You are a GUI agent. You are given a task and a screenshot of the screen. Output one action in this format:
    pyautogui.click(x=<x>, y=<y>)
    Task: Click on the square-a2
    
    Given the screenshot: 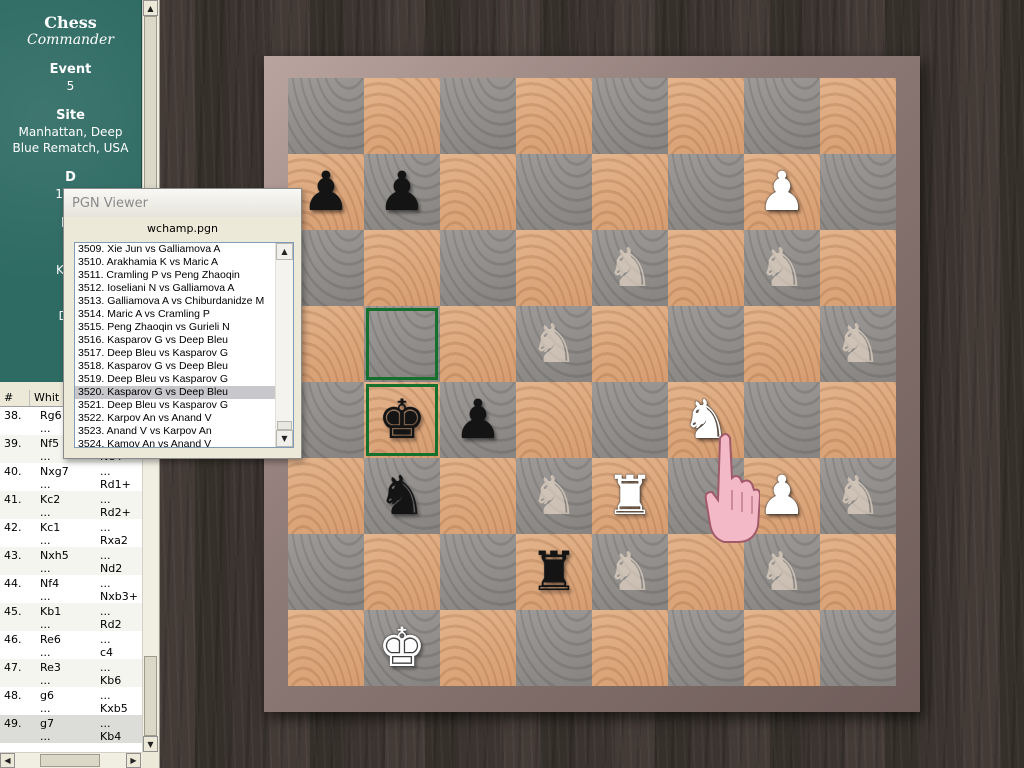 What is the action you would take?
    pyautogui.click(x=326, y=572)
    